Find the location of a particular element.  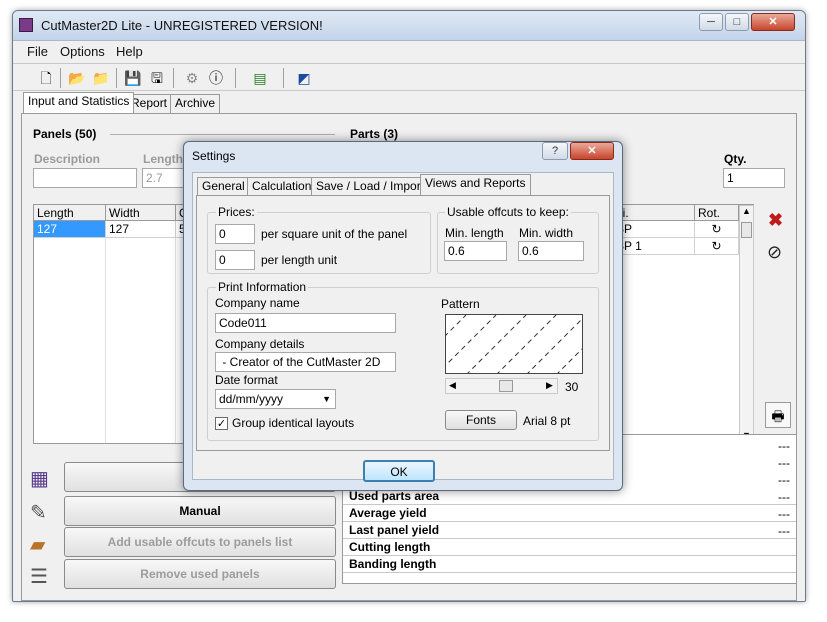

panels-grid-column-line is located at coordinates (175, 340).